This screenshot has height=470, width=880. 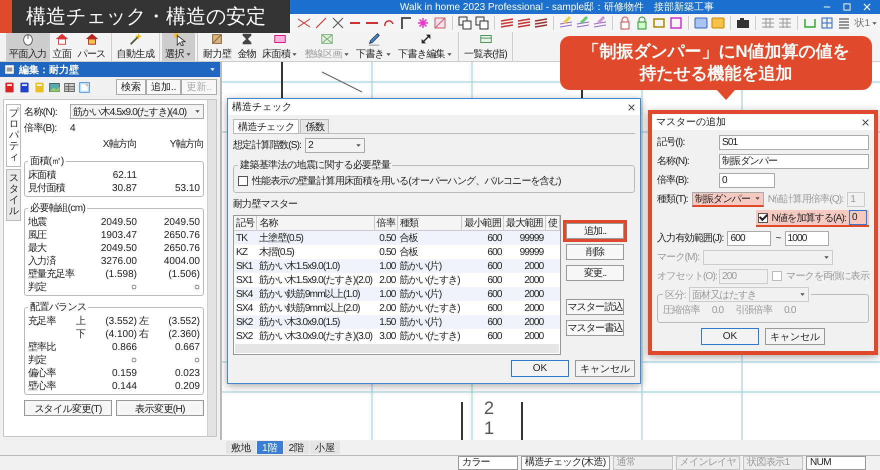 What do you see at coordinates (315, 223) in the screenshot?
I see `column-header: 名称` at bounding box center [315, 223].